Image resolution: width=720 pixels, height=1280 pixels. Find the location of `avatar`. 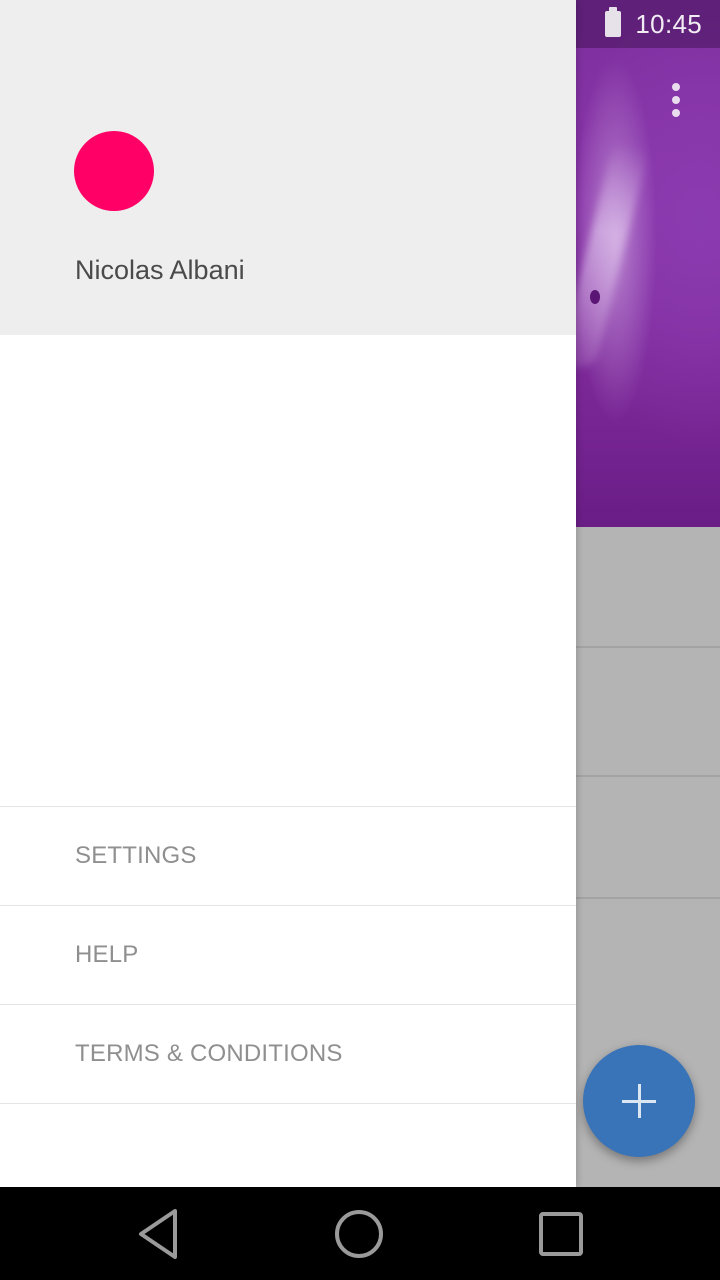

avatar is located at coordinates (114, 171).